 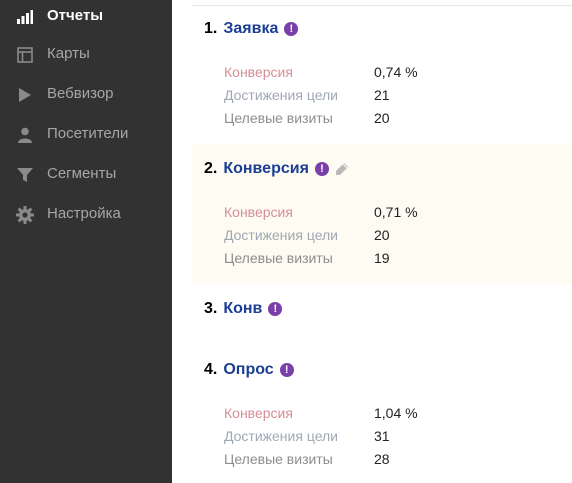 What do you see at coordinates (82, 173) in the screenshot?
I see `sidebar-item-label: Сегменты` at bounding box center [82, 173].